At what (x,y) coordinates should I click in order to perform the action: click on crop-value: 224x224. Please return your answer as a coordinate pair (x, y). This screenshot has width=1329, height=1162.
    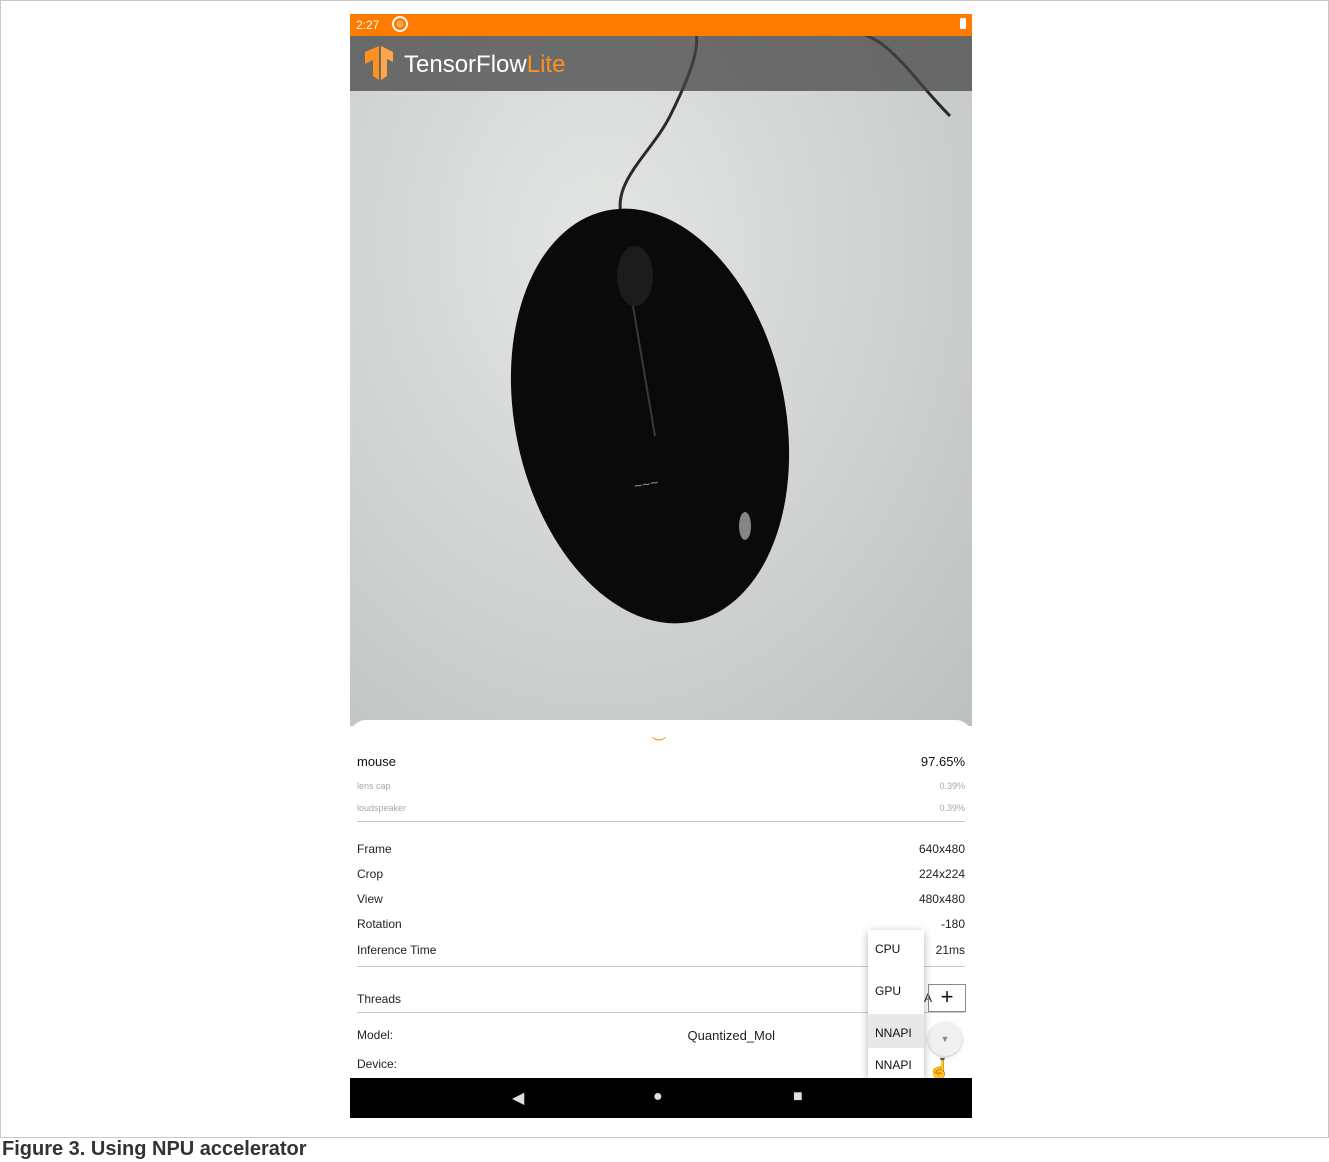
    Looking at the image, I should click on (941, 874).